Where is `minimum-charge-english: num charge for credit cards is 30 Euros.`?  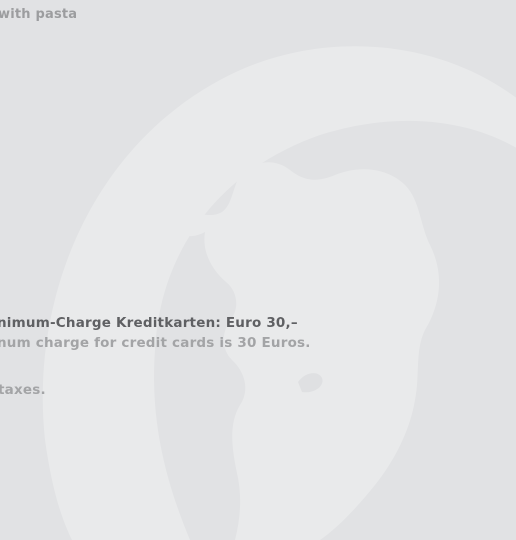
minimum-charge-english: num charge for credit cards is 30 Euros. is located at coordinates (155, 343).